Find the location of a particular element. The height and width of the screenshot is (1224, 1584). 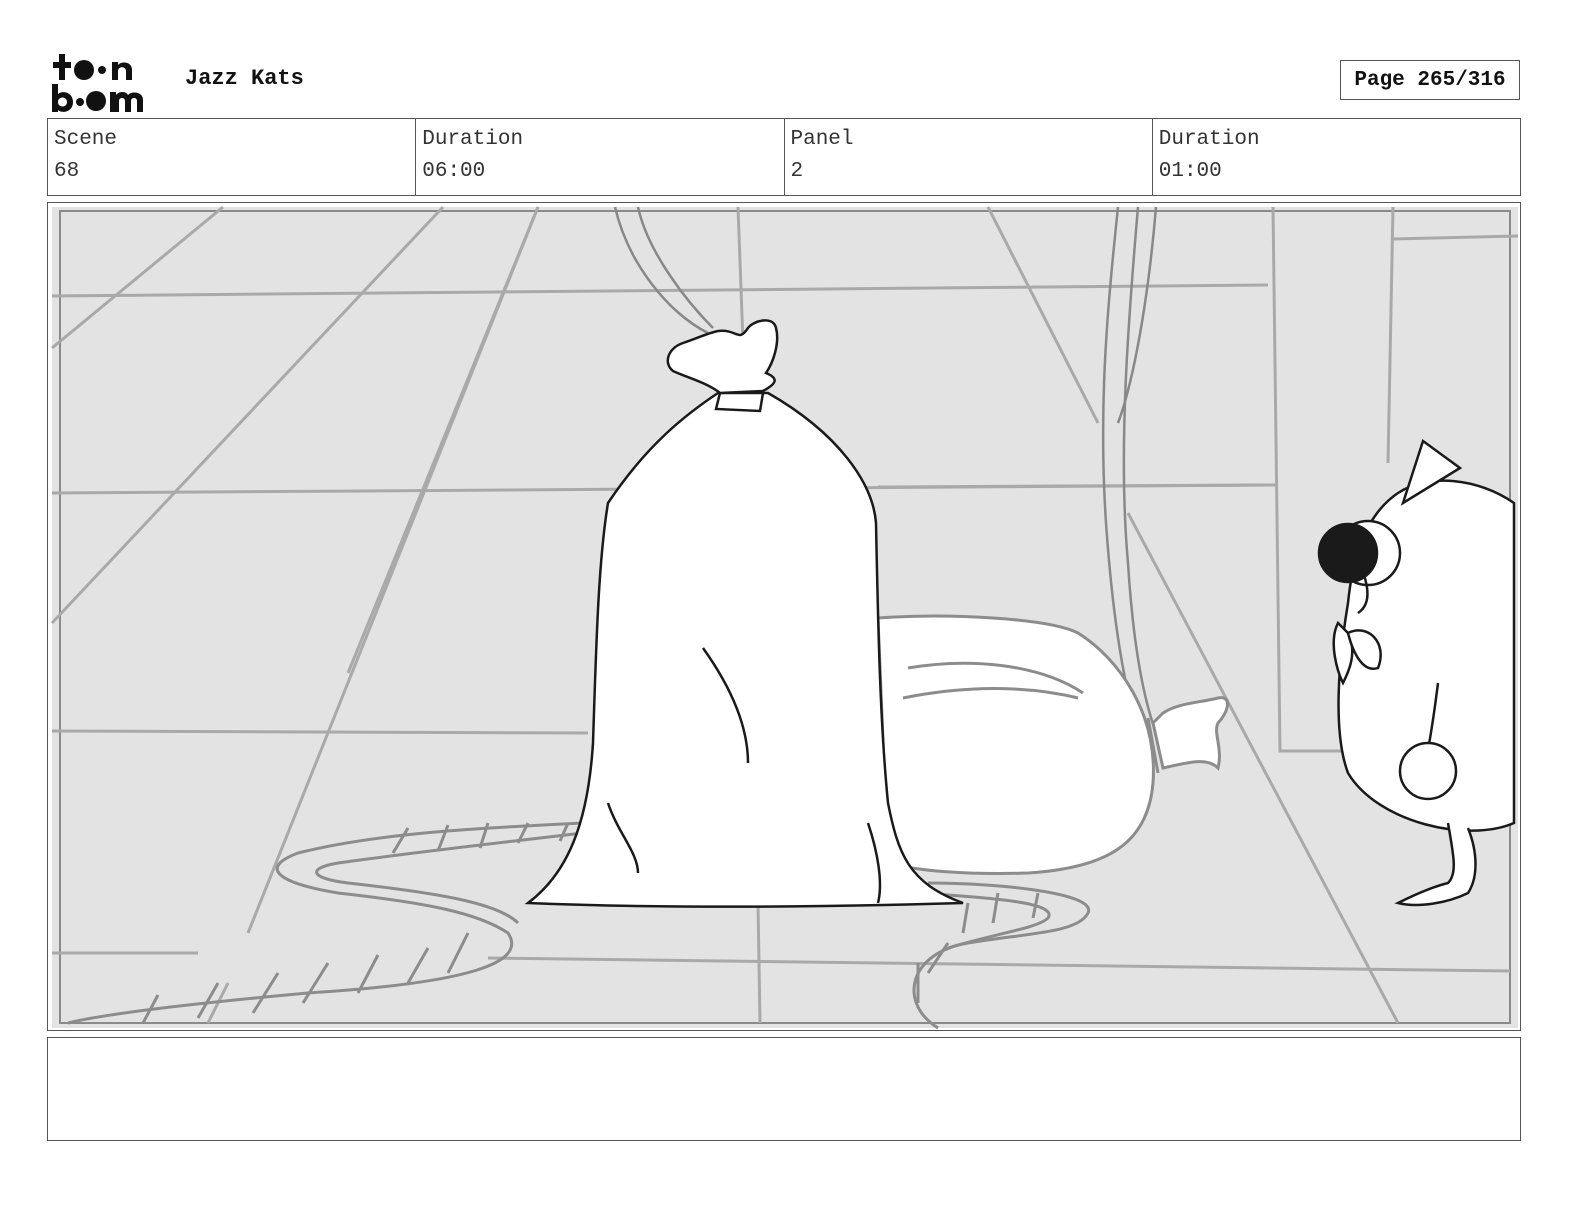

panel-cell: Panel 2 is located at coordinates (969, 157).